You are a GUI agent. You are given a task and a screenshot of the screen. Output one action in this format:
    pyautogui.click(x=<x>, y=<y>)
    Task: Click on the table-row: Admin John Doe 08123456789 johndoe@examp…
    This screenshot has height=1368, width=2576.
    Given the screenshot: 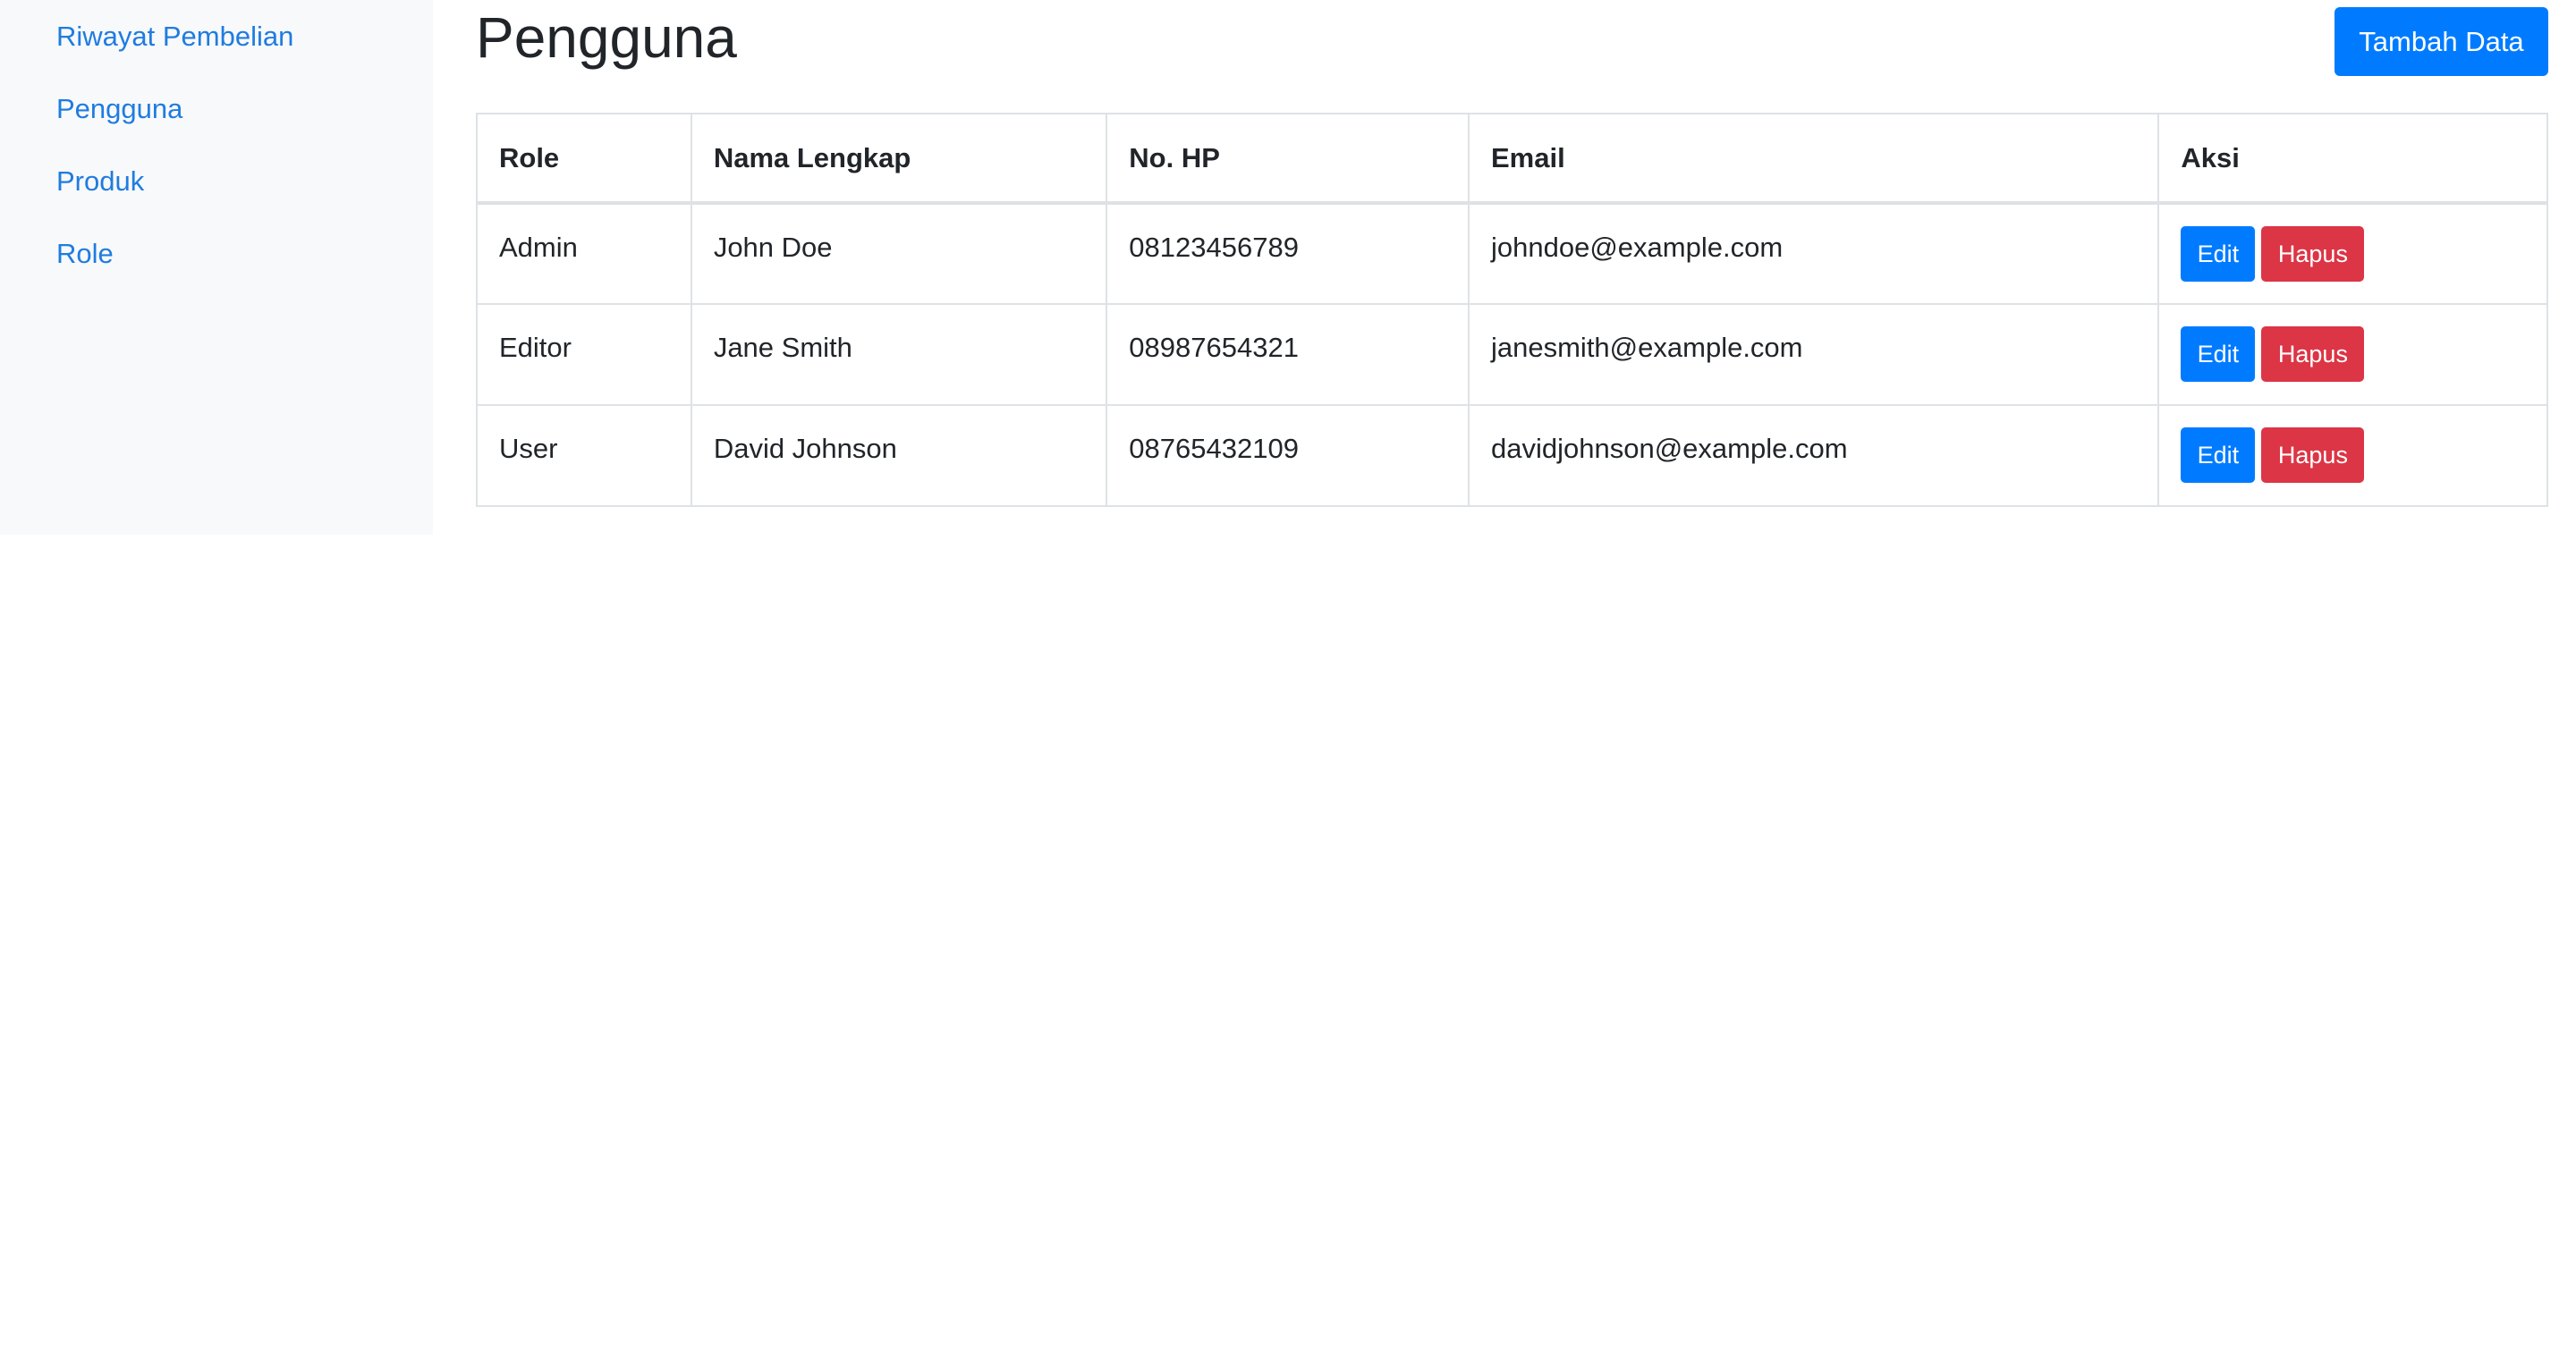 What is the action you would take?
    pyautogui.click(x=1512, y=253)
    